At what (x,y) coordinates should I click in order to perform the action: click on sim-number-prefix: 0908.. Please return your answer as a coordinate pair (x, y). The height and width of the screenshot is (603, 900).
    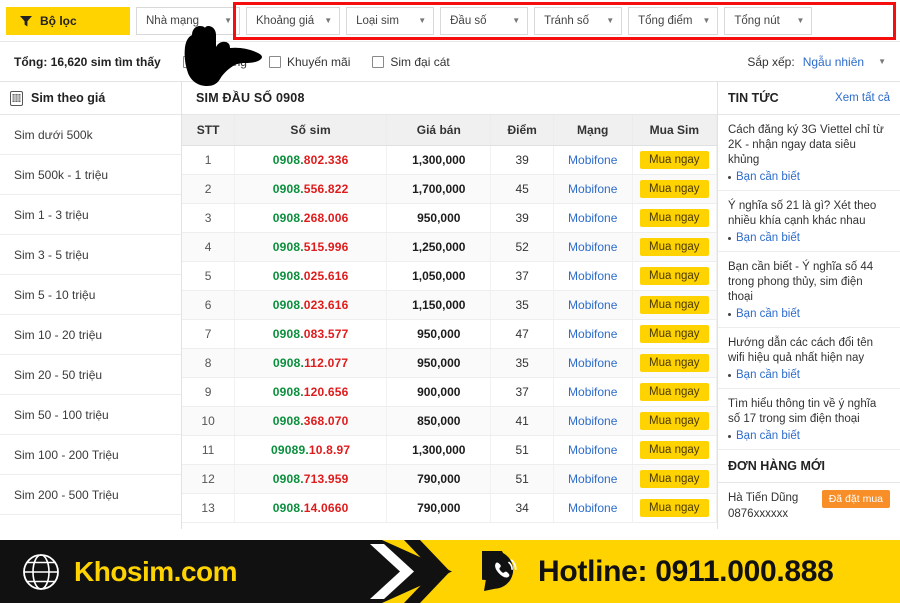
    Looking at the image, I should click on (288, 507).